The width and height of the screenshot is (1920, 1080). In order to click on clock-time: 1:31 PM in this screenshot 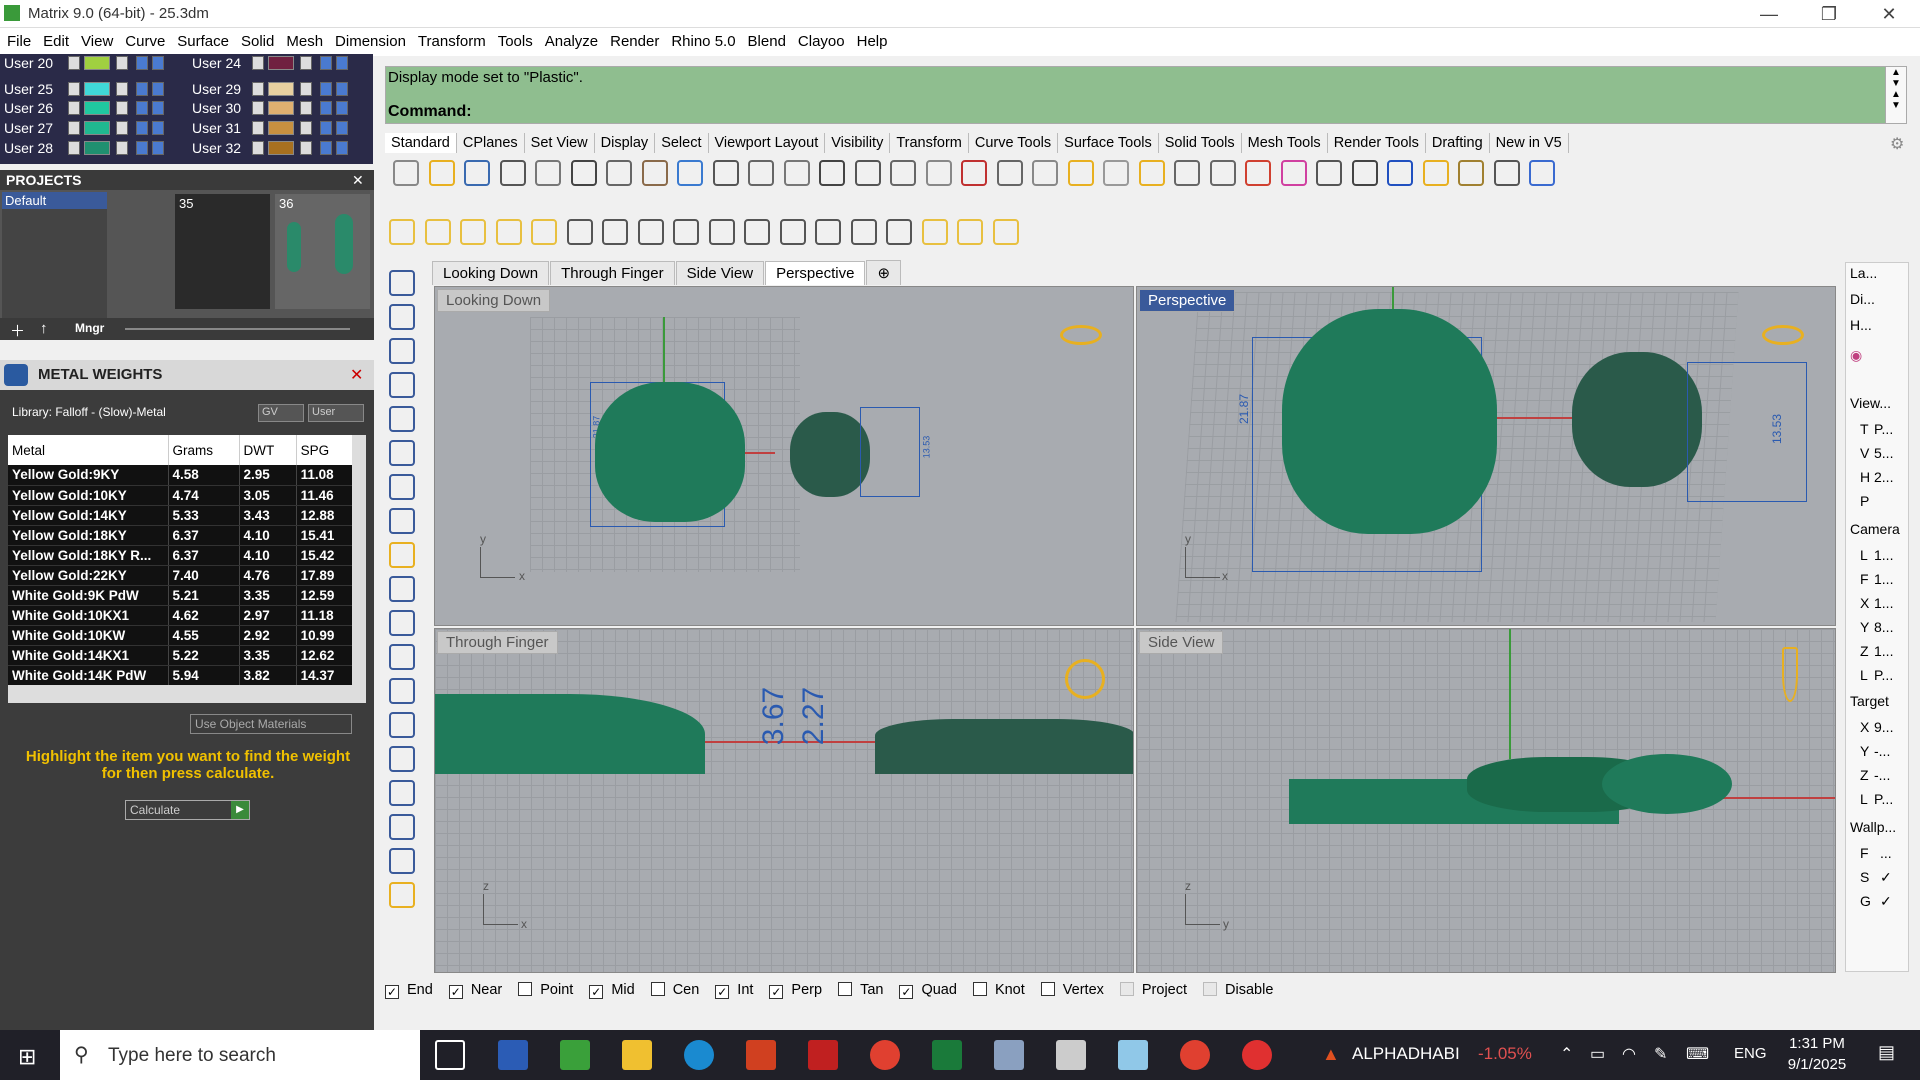, I will do `click(1817, 1043)`.